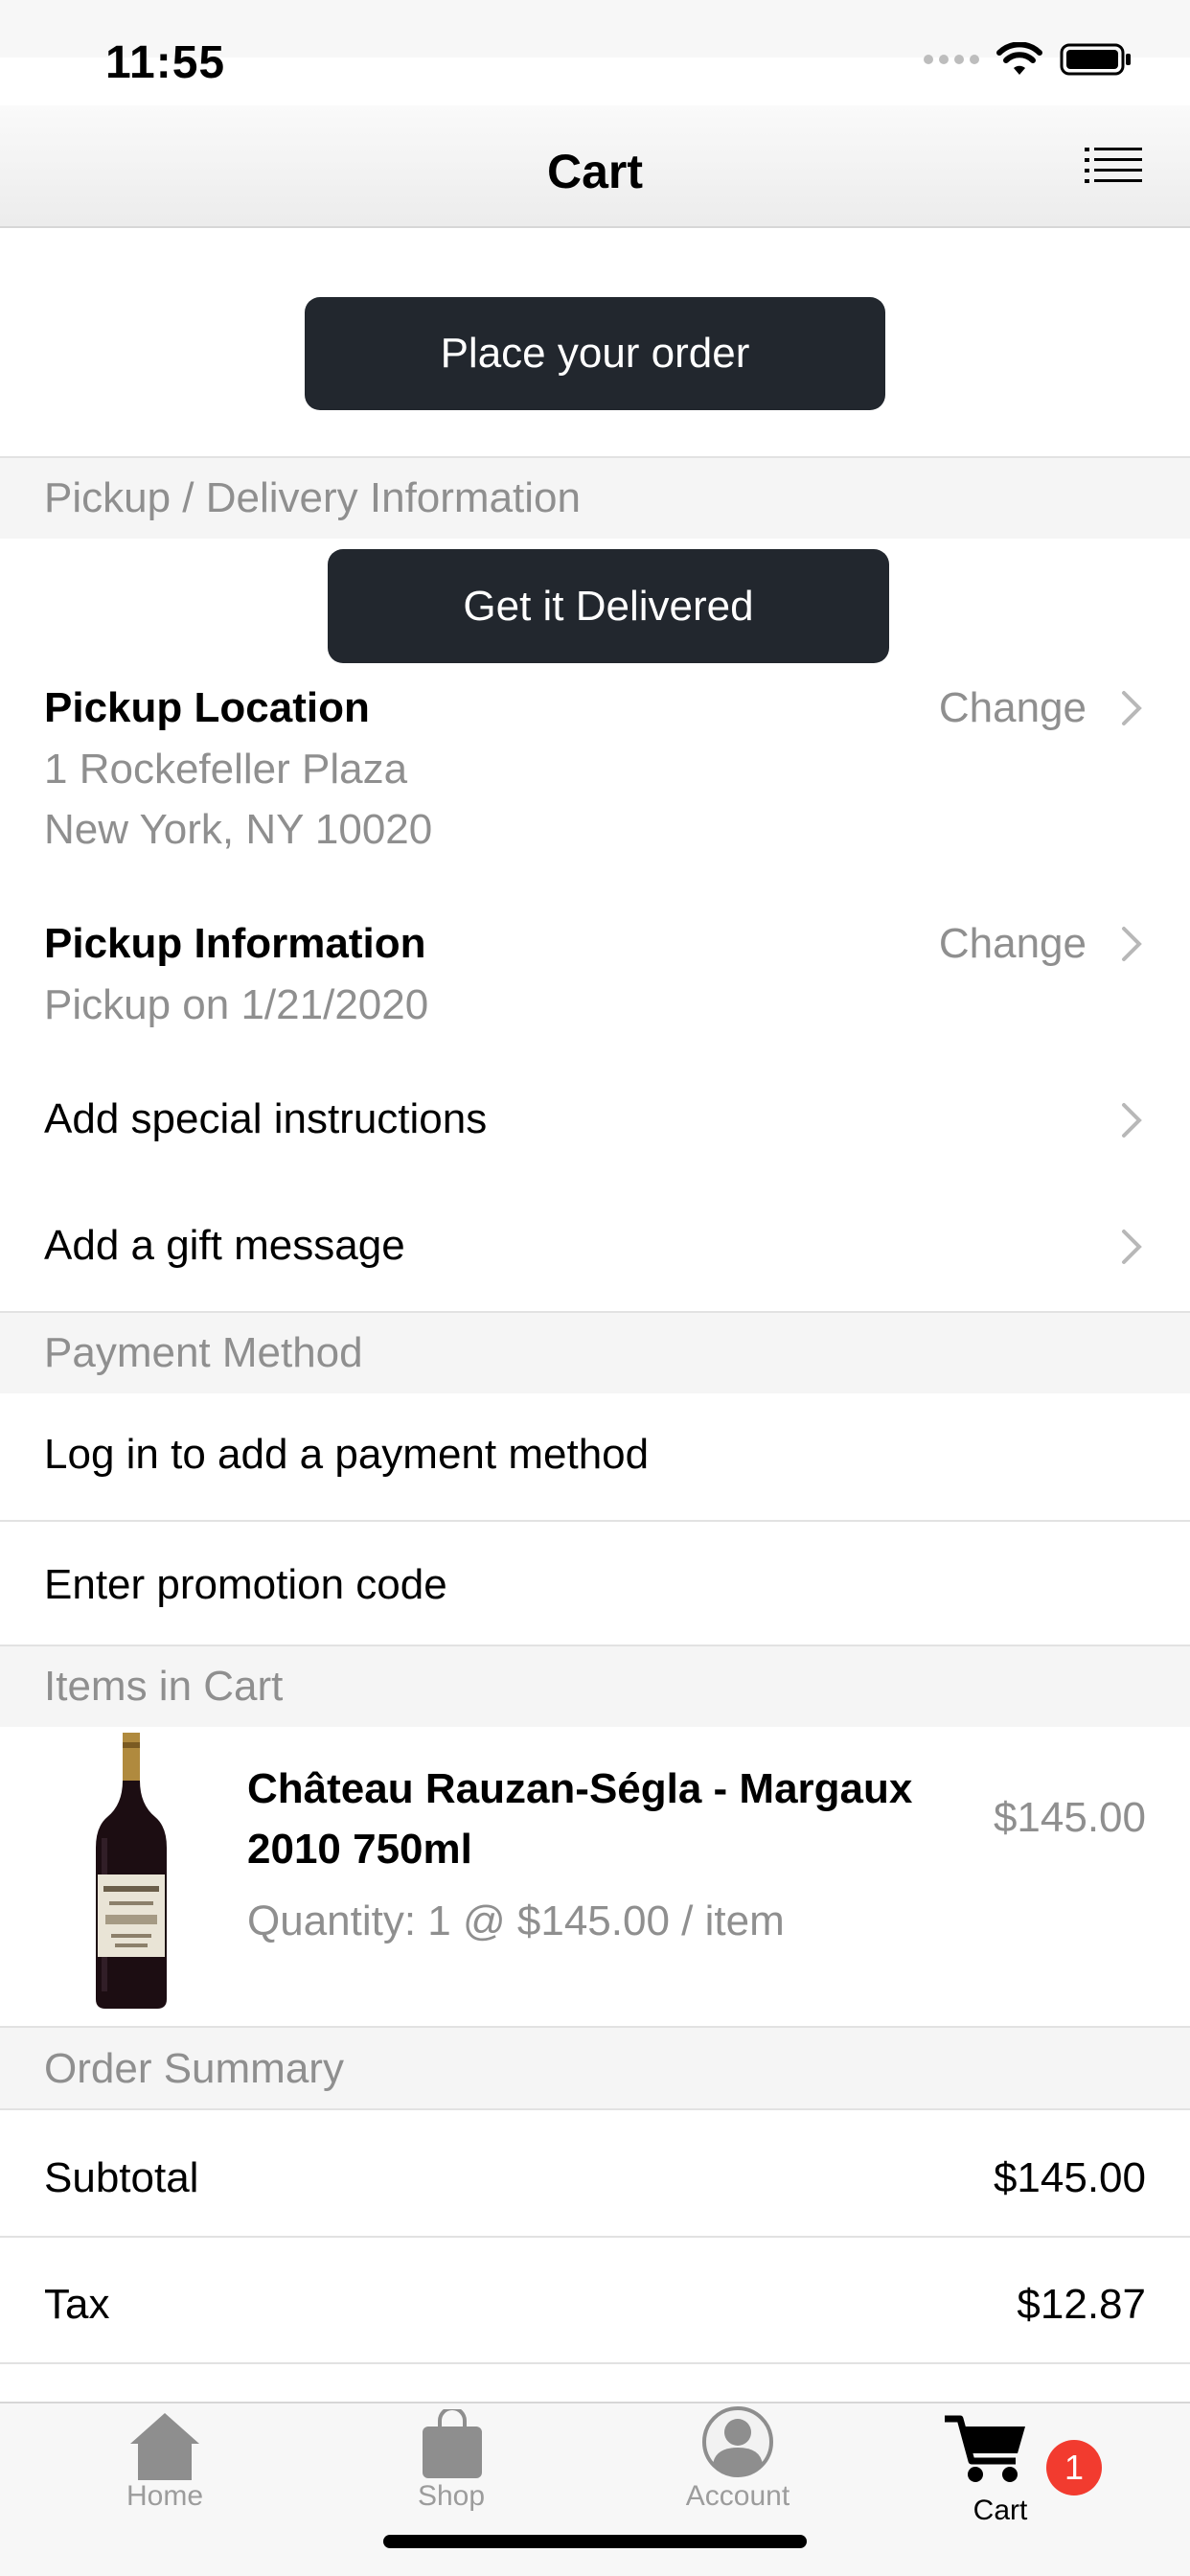 Image resolution: width=1190 pixels, height=2576 pixels. I want to click on special-instructions-label: Add special instructions, so click(266, 1118).